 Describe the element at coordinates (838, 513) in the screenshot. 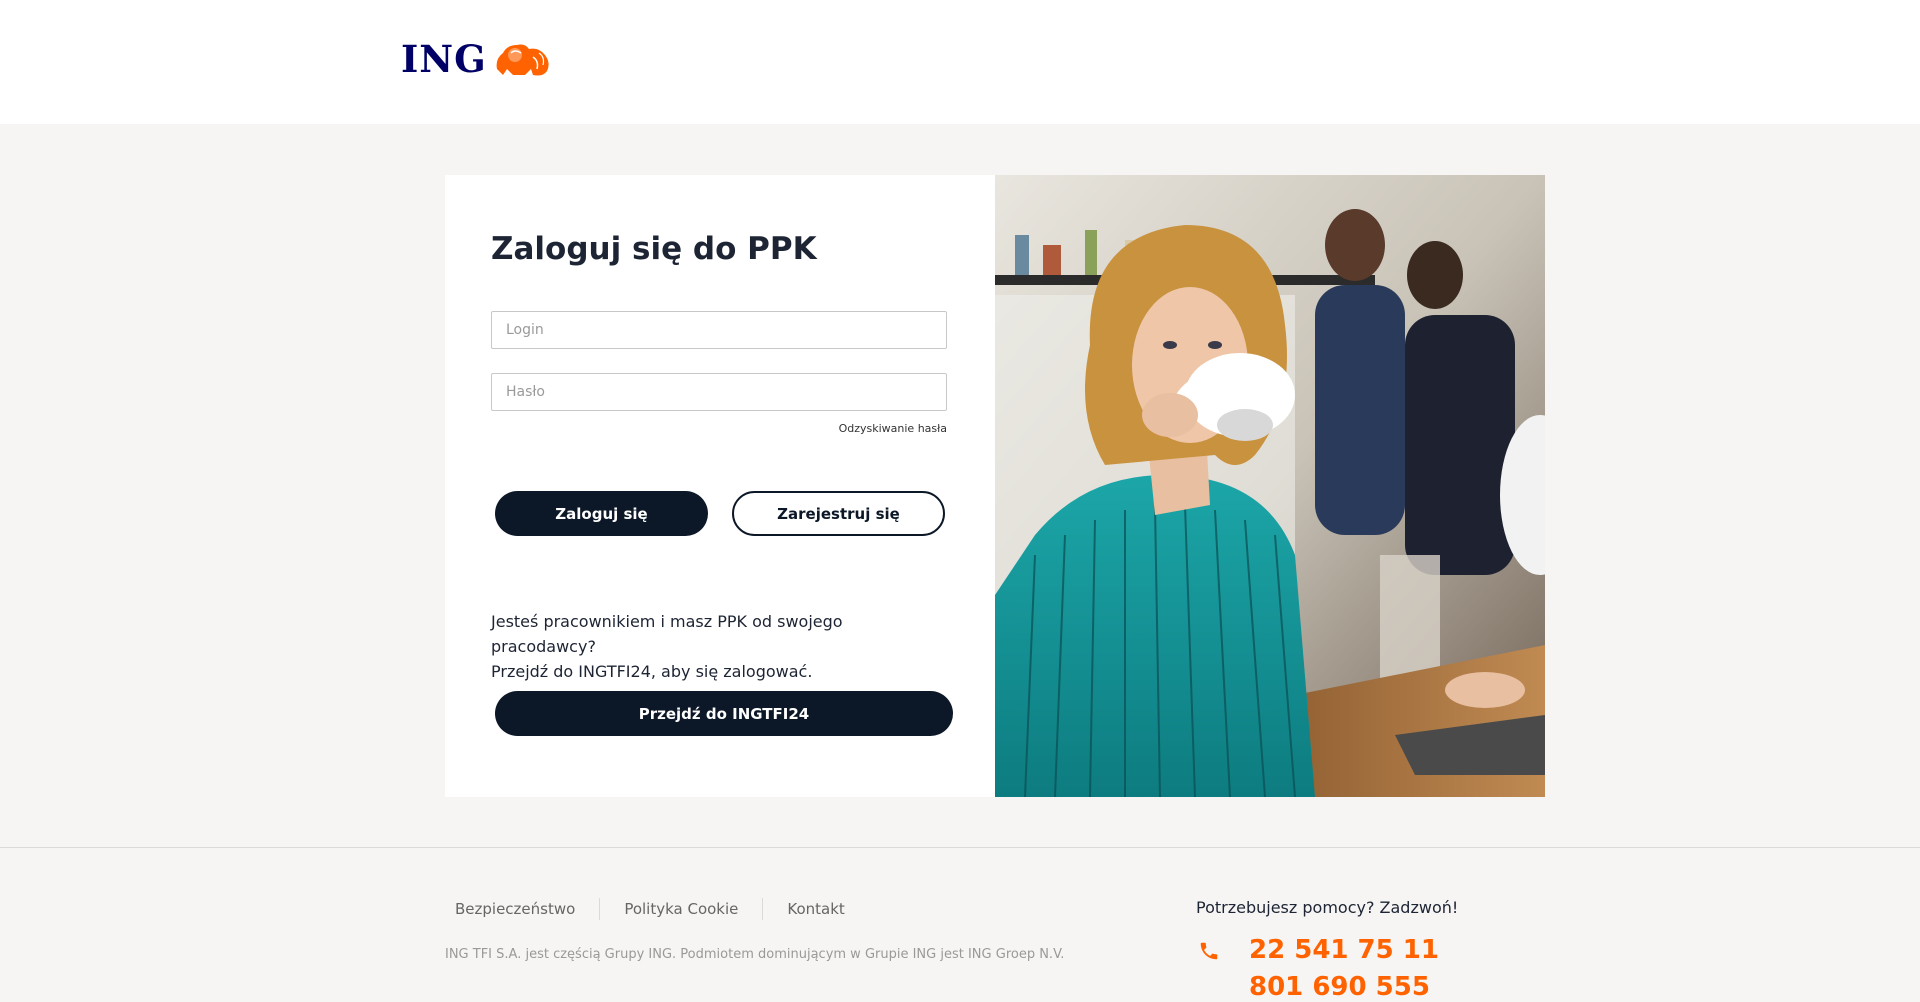

I see `register-button: Zarejestruj się` at that location.